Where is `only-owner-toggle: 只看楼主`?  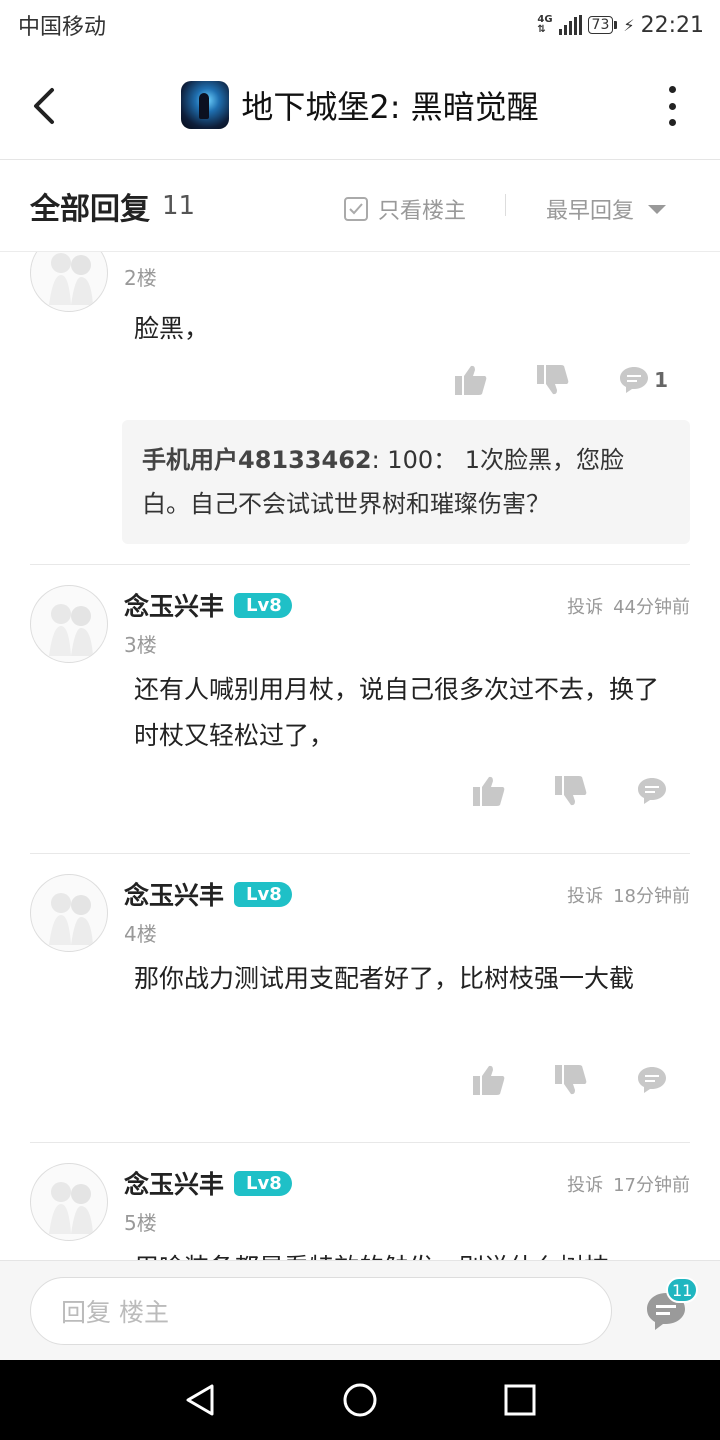 only-owner-toggle: 只看楼主 is located at coordinates (405, 209).